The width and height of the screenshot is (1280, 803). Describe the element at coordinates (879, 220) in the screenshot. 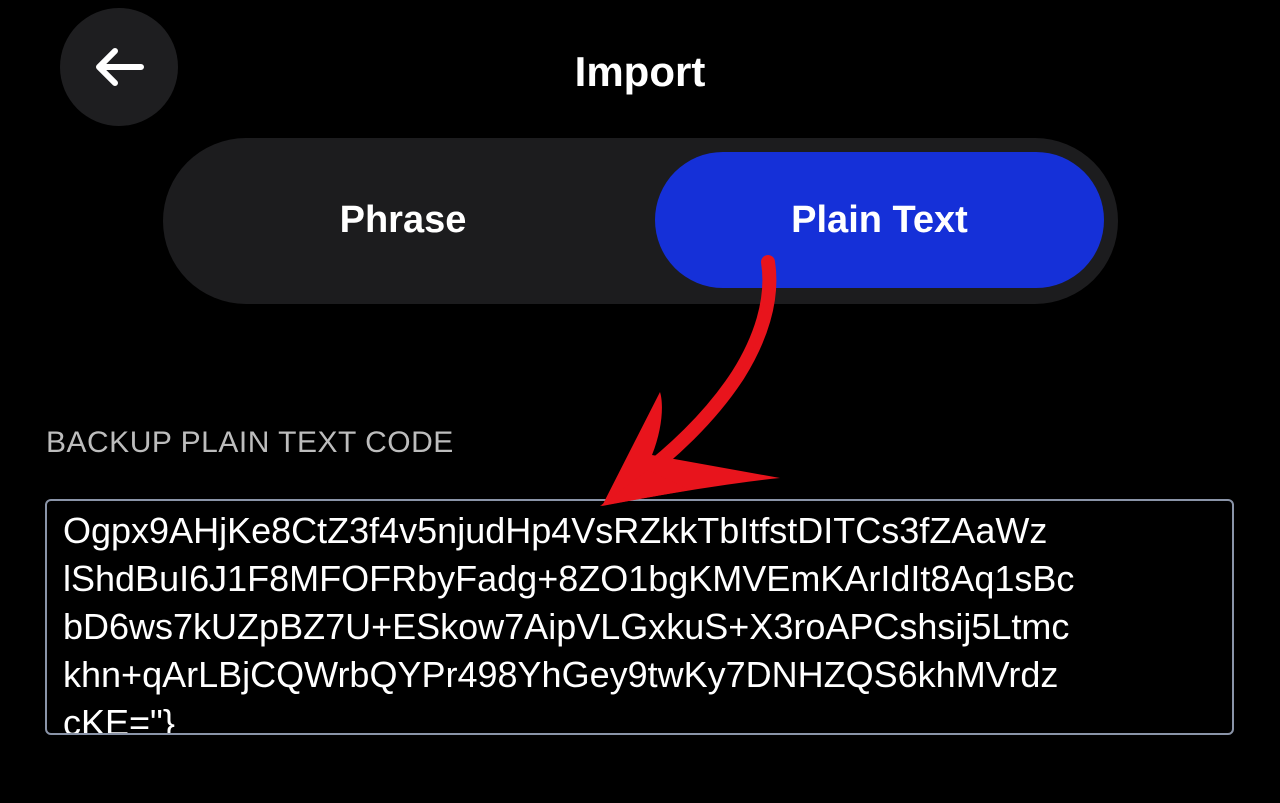

I see `tab-plain-text: Plain Text` at that location.